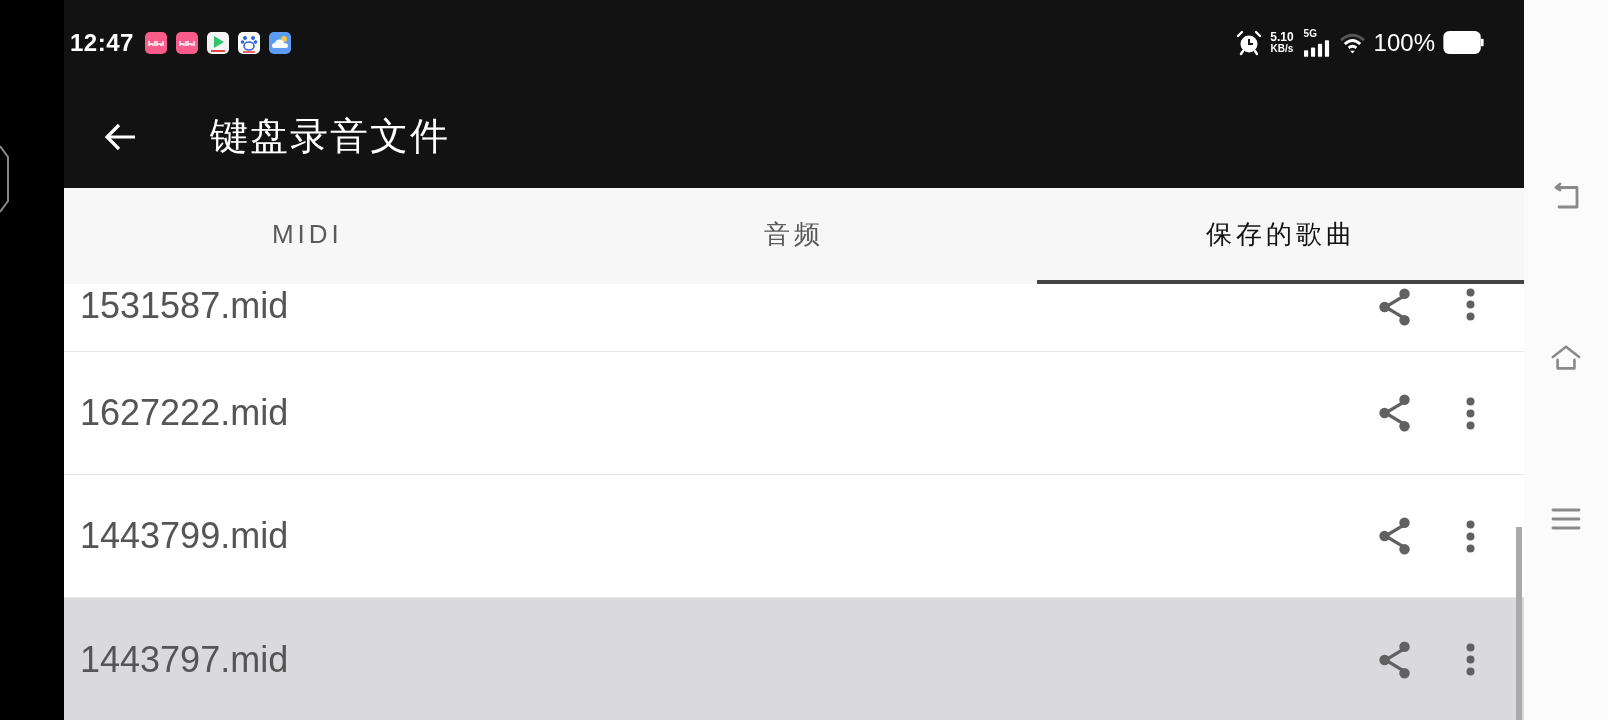 Image resolution: width=1608 pixels, height=720 pixels. Describe the element at coordinates (185, 536) in the screenshot. I see `file-name: 1443799.mid` at that location.